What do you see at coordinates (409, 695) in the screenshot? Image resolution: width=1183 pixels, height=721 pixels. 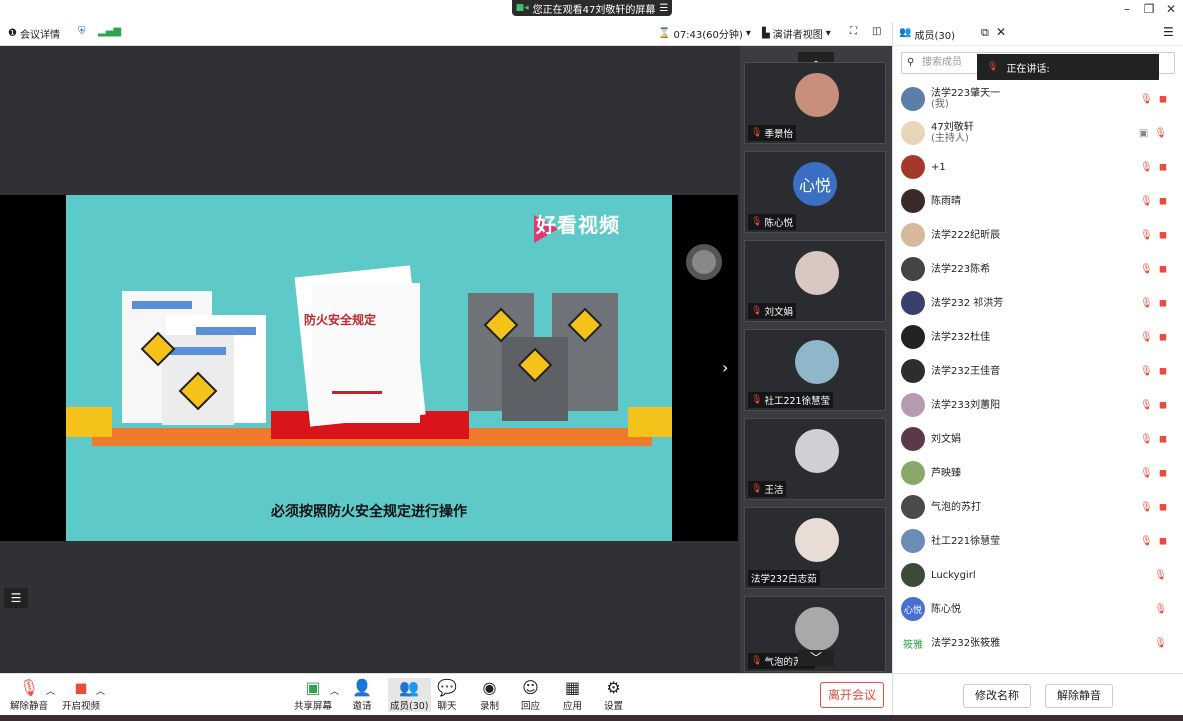 I see `members-button: 👥 成员(30)` at bounding box center [409, 695].